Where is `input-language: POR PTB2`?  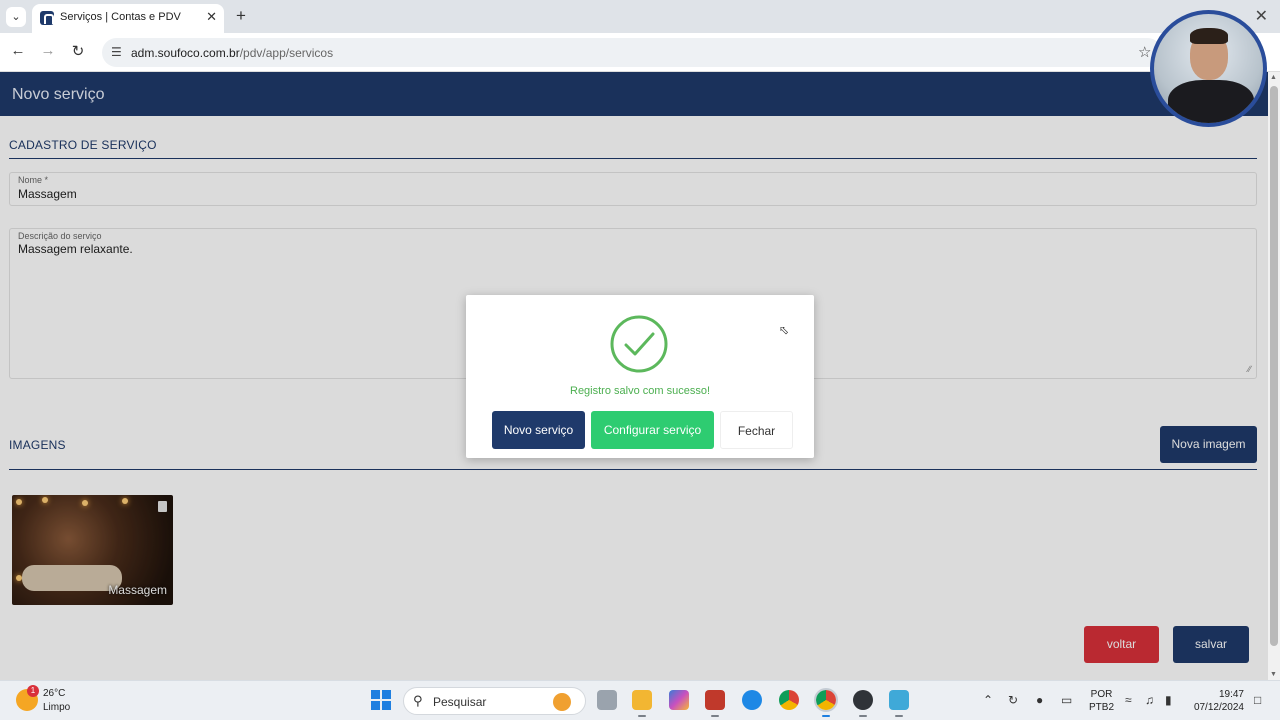 input-language: POR PTB2 is located at coordinates (1101, 701).